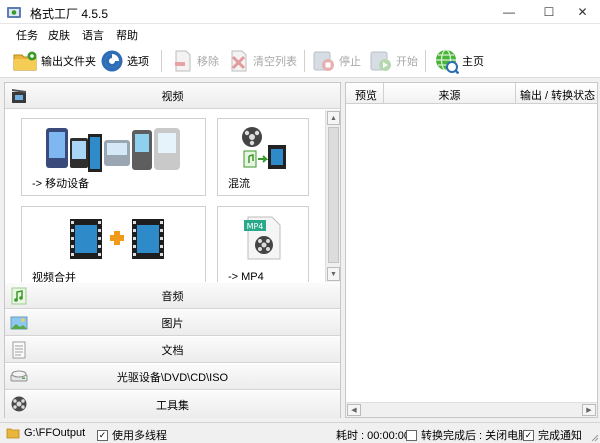 This screenshot has width=600, height=443. I want to click on tile-mux-label: 混流, so click(239, 184).